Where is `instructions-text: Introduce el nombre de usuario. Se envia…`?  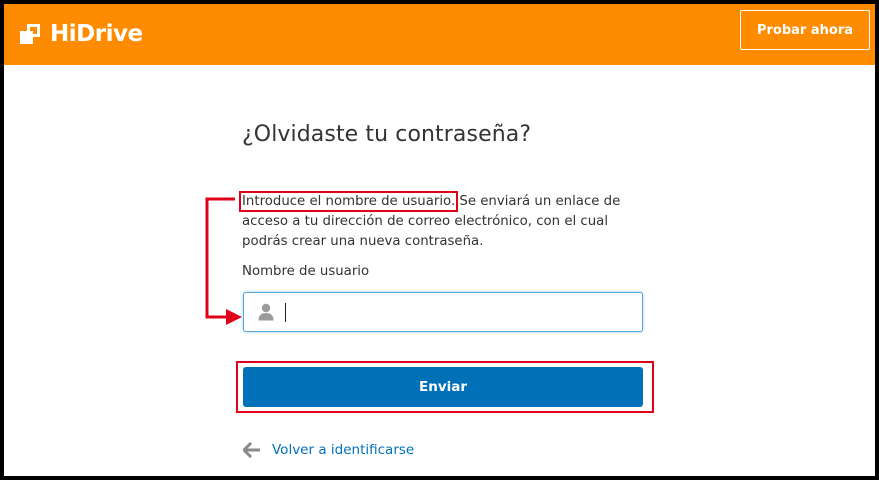 instructions-text: Introduce el nombre de usuario. Se envia… is located at coordinates (440, 221).